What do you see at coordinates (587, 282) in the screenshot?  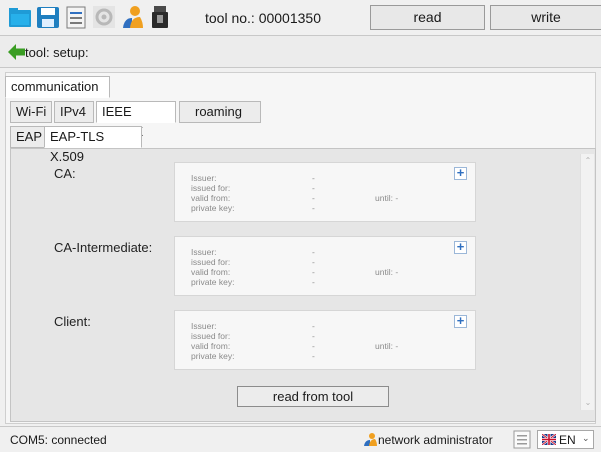 I see `vertical-scrollbar: ⌃ ⌄` at bounding box center [587, 282].